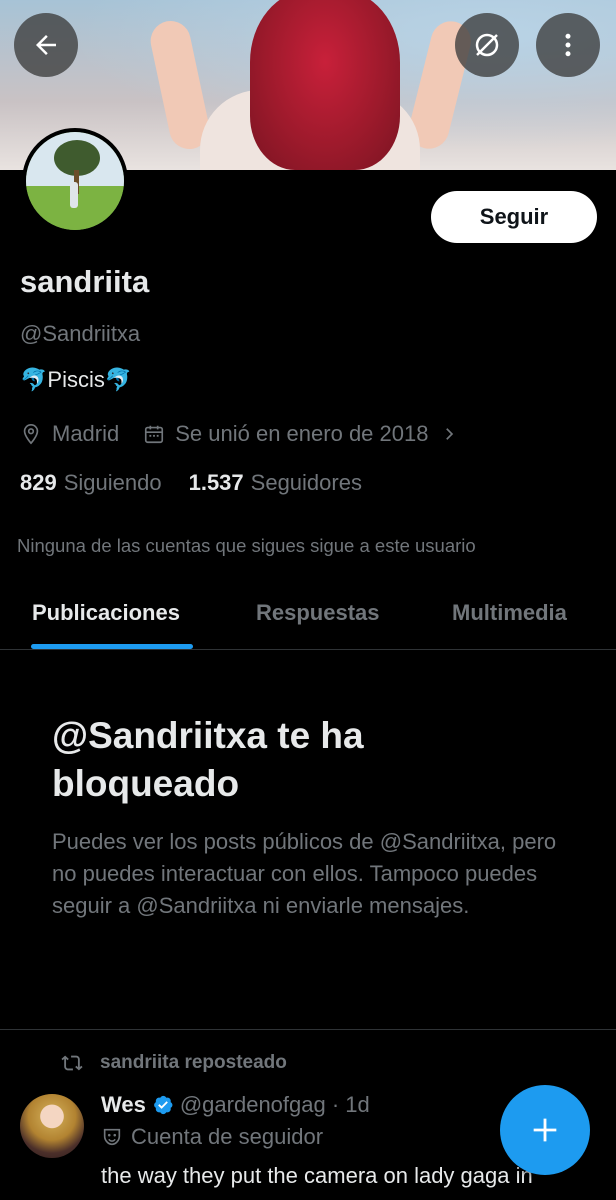 Image resolution: width=616 pixels, height=1200 pixels. I want to click on repost-icon, so click(72, 1063).